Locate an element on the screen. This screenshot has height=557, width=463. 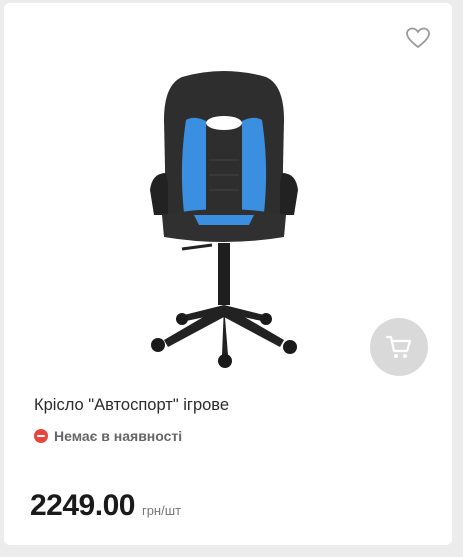
availability-status: Немає в наявності is located at coordinates (108, 436).